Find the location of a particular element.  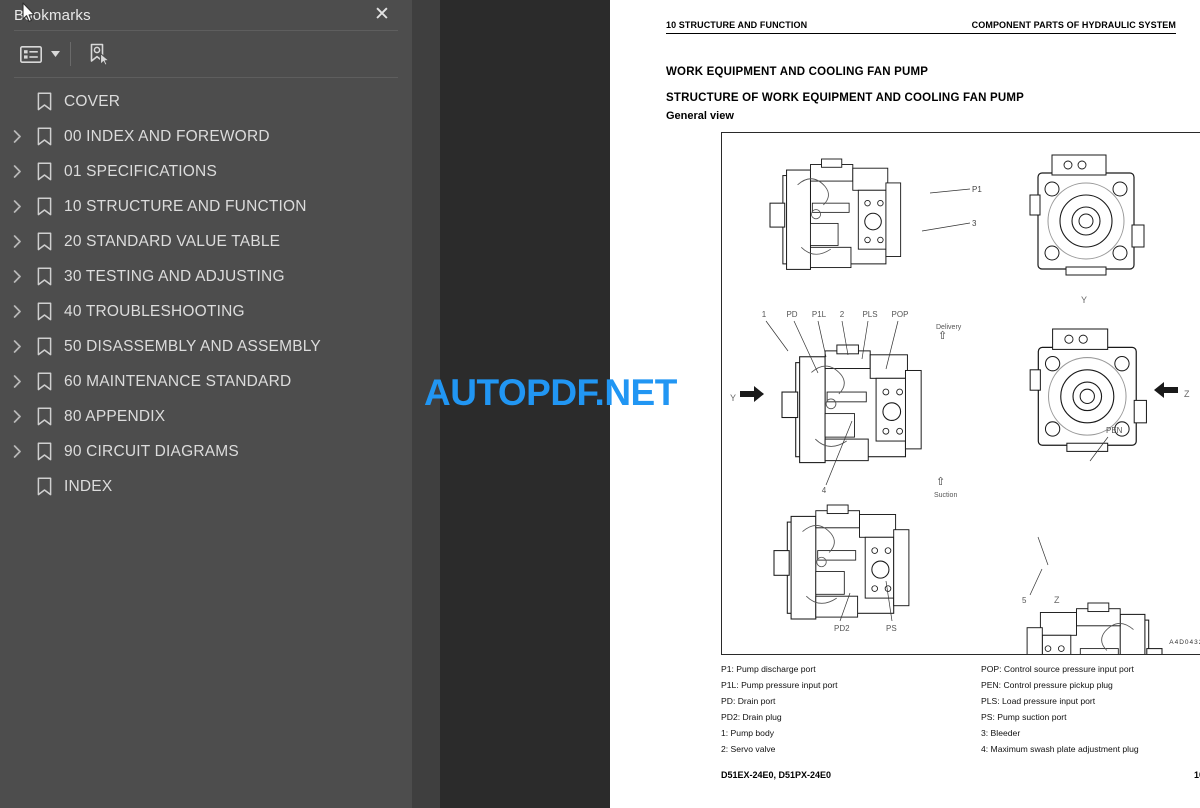

bookmark-item: 80 APPENDIX is located at coordinates (206, 416).